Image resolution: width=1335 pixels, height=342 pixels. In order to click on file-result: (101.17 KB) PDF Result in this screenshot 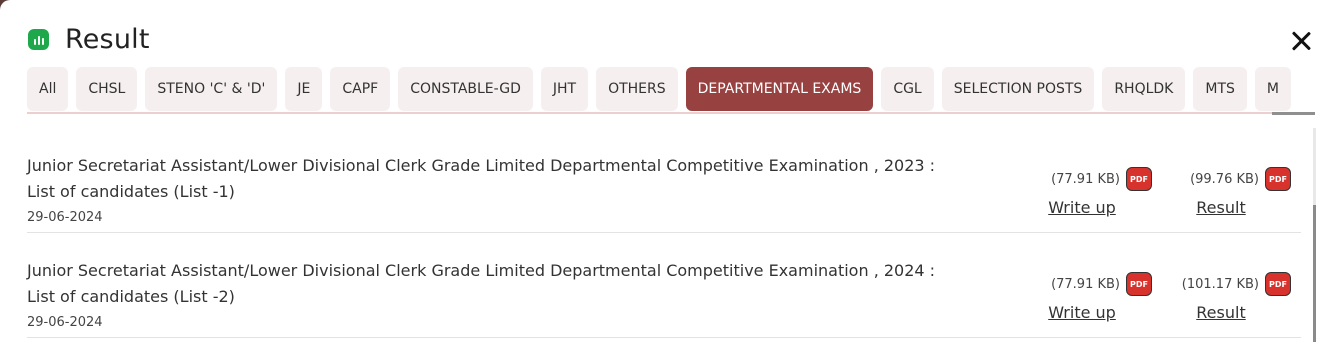, I will do `click(1221, 296)`.